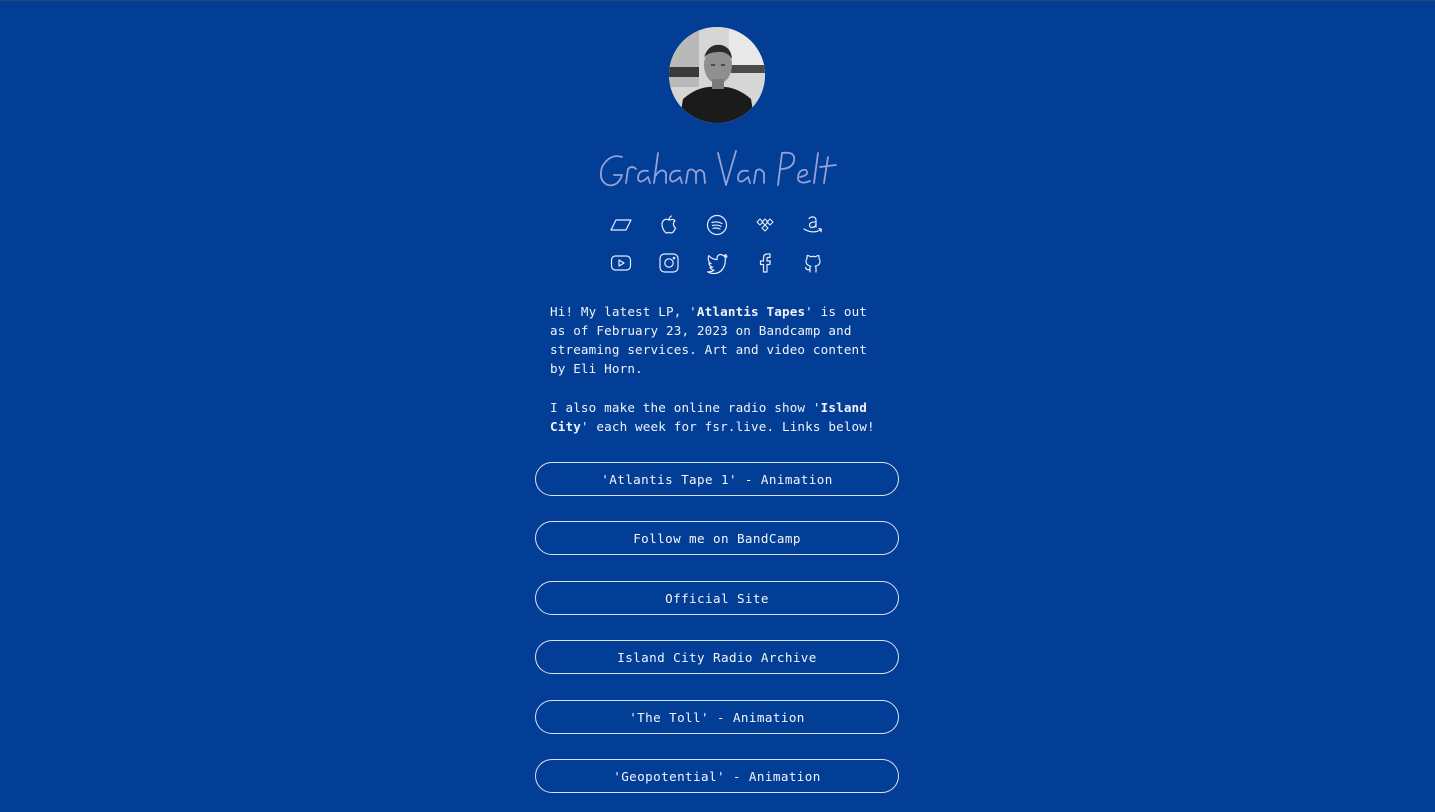 The image size is (1435, 812). I want to click on social-links-row, so click(717, 263).